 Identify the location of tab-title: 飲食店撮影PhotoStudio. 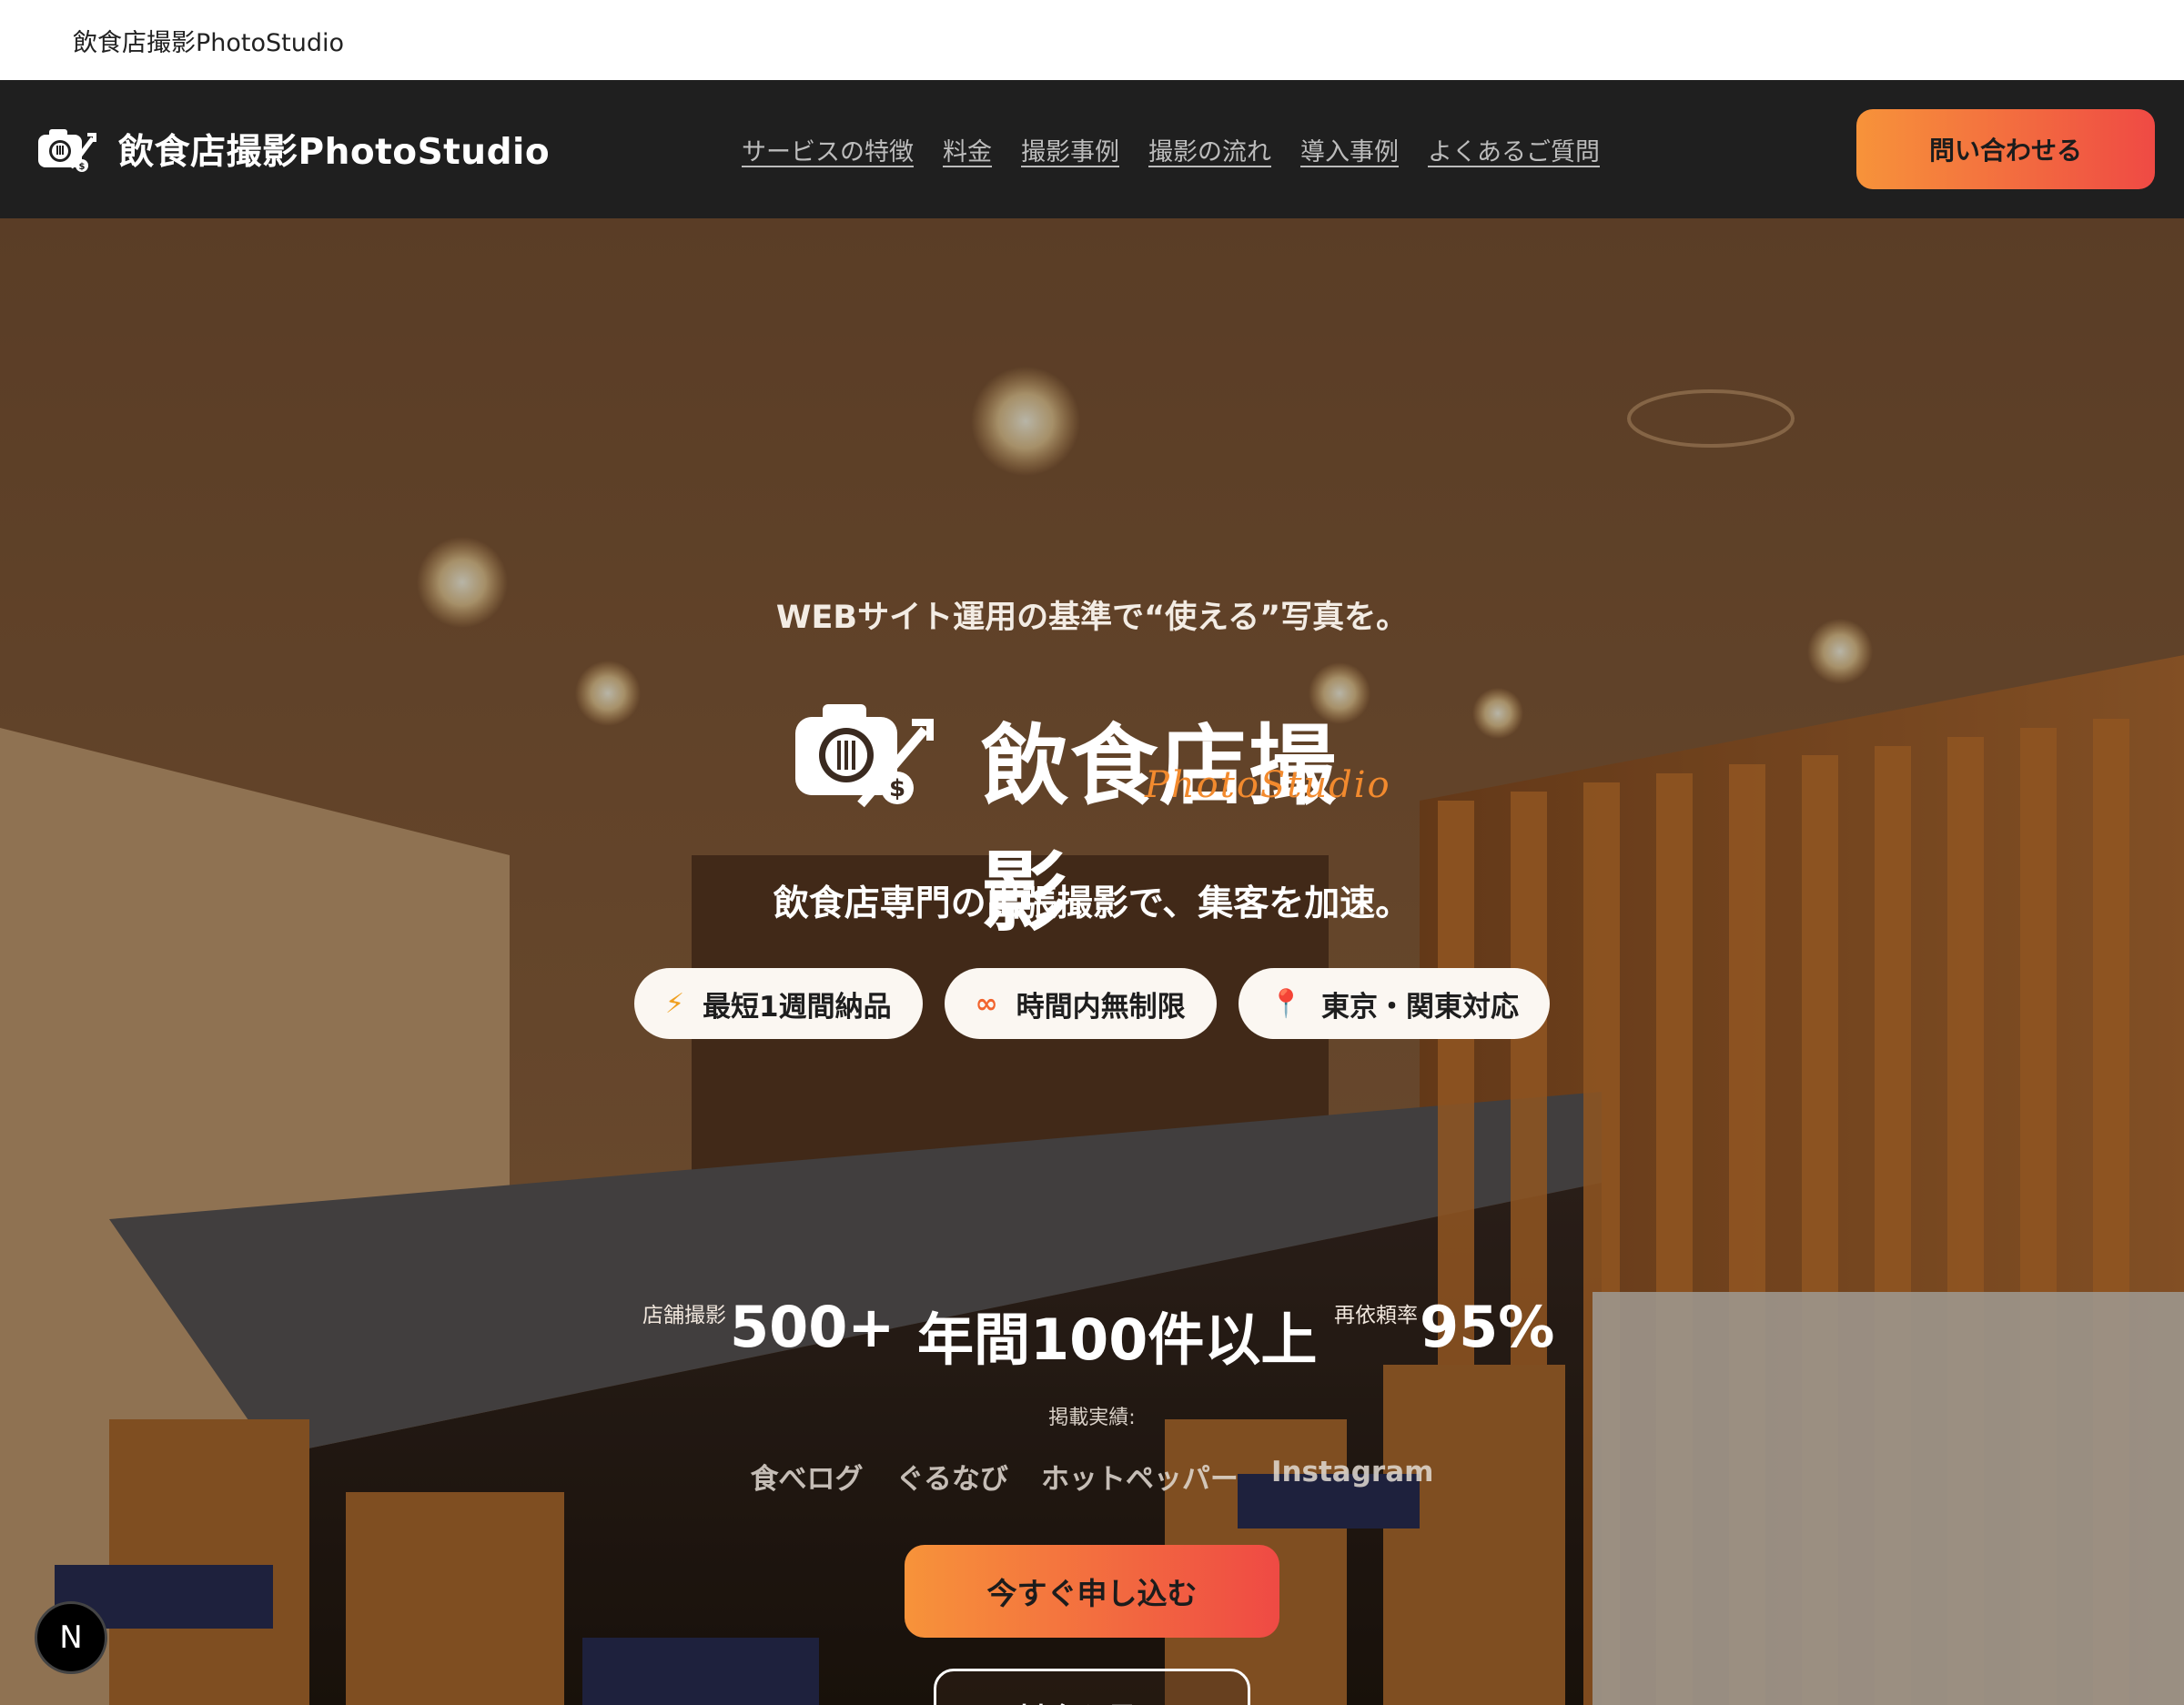
(209, 40).